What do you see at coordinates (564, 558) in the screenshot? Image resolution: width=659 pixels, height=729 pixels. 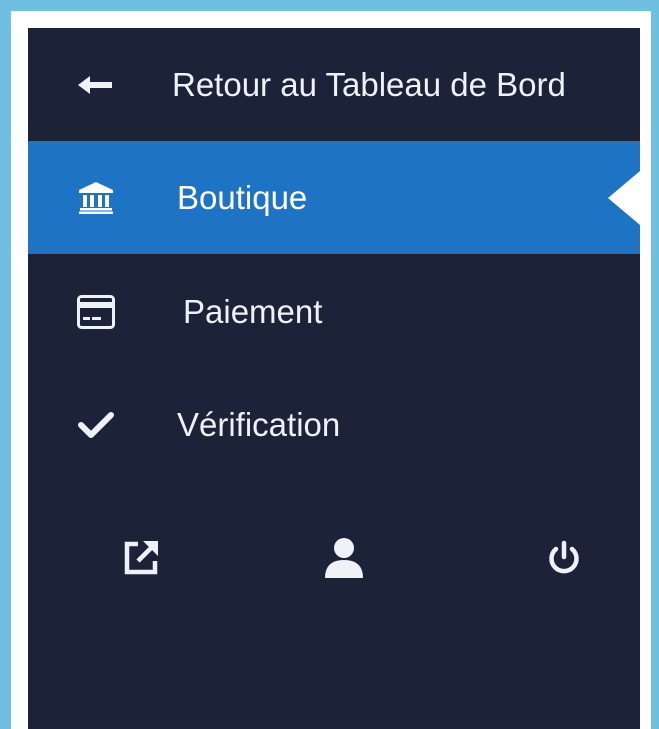 I see `power-icon` at bounding box center [564, 558].